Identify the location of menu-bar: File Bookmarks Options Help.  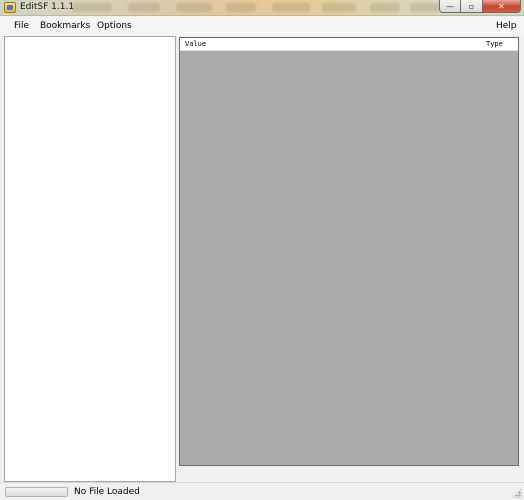
(262, 26).